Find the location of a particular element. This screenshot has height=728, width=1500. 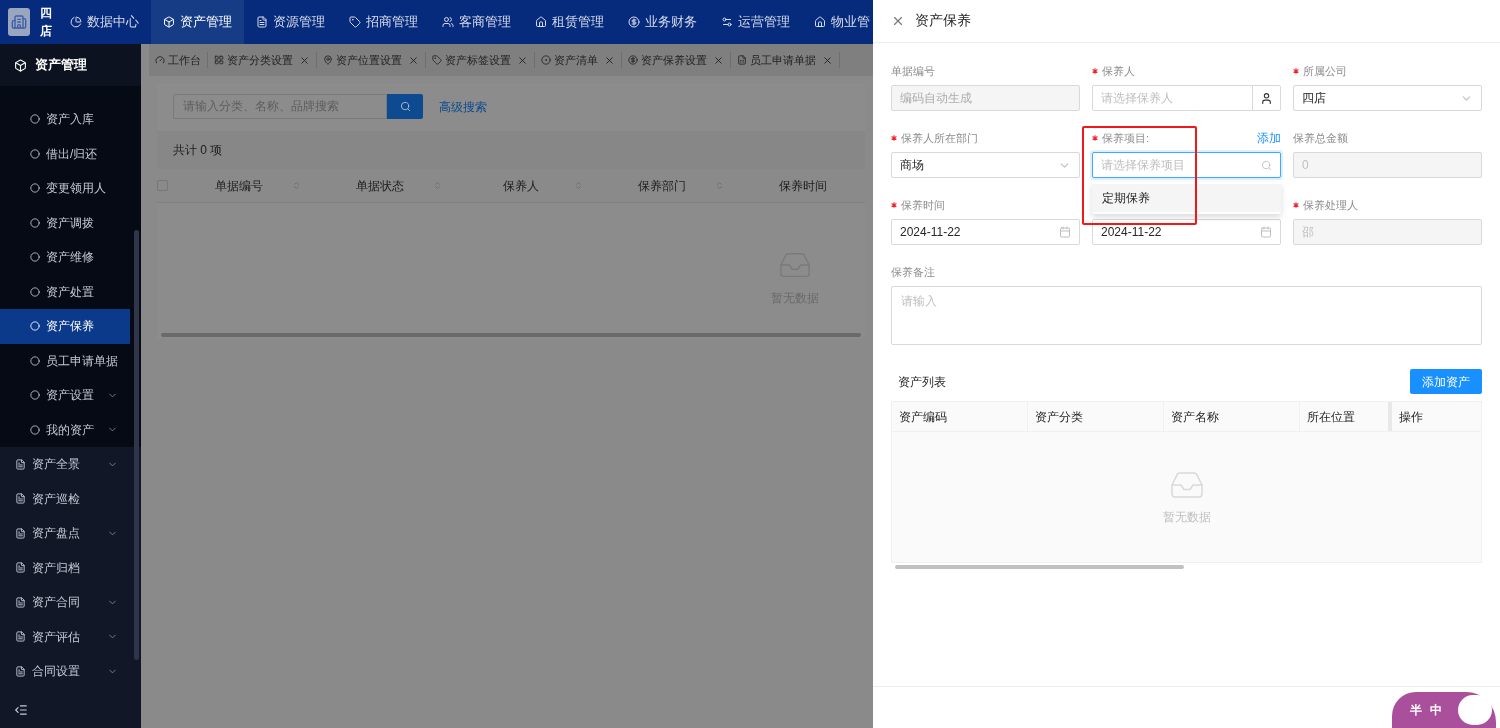

column-header: 资产编码 is located at coordinates (960, 416).